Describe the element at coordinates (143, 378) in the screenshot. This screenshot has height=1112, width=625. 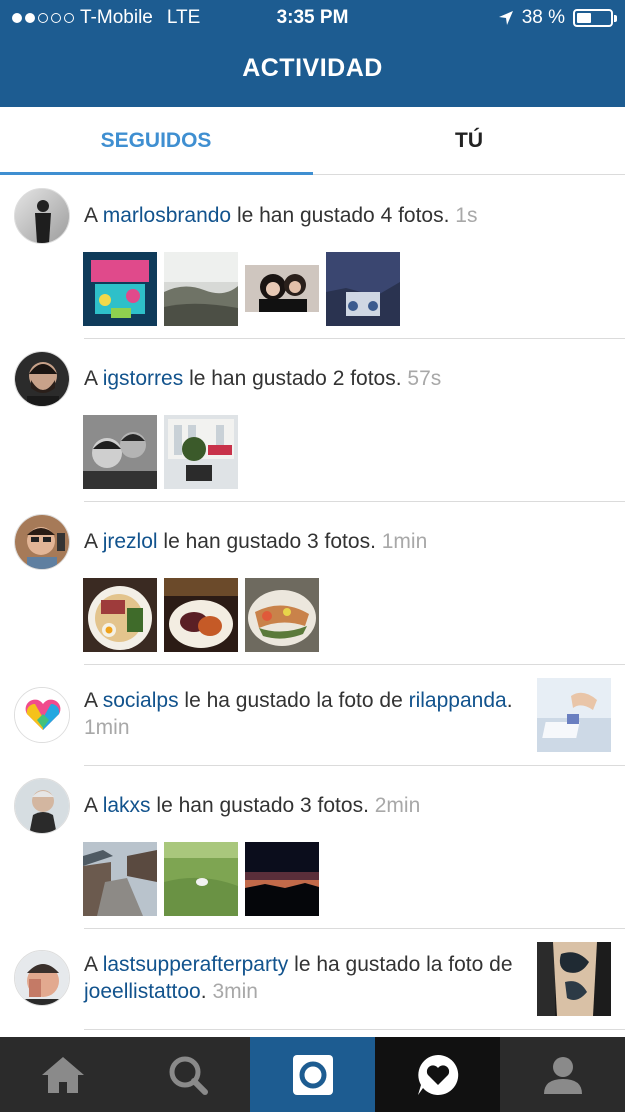
I see `username-link: igstorres` at that location.